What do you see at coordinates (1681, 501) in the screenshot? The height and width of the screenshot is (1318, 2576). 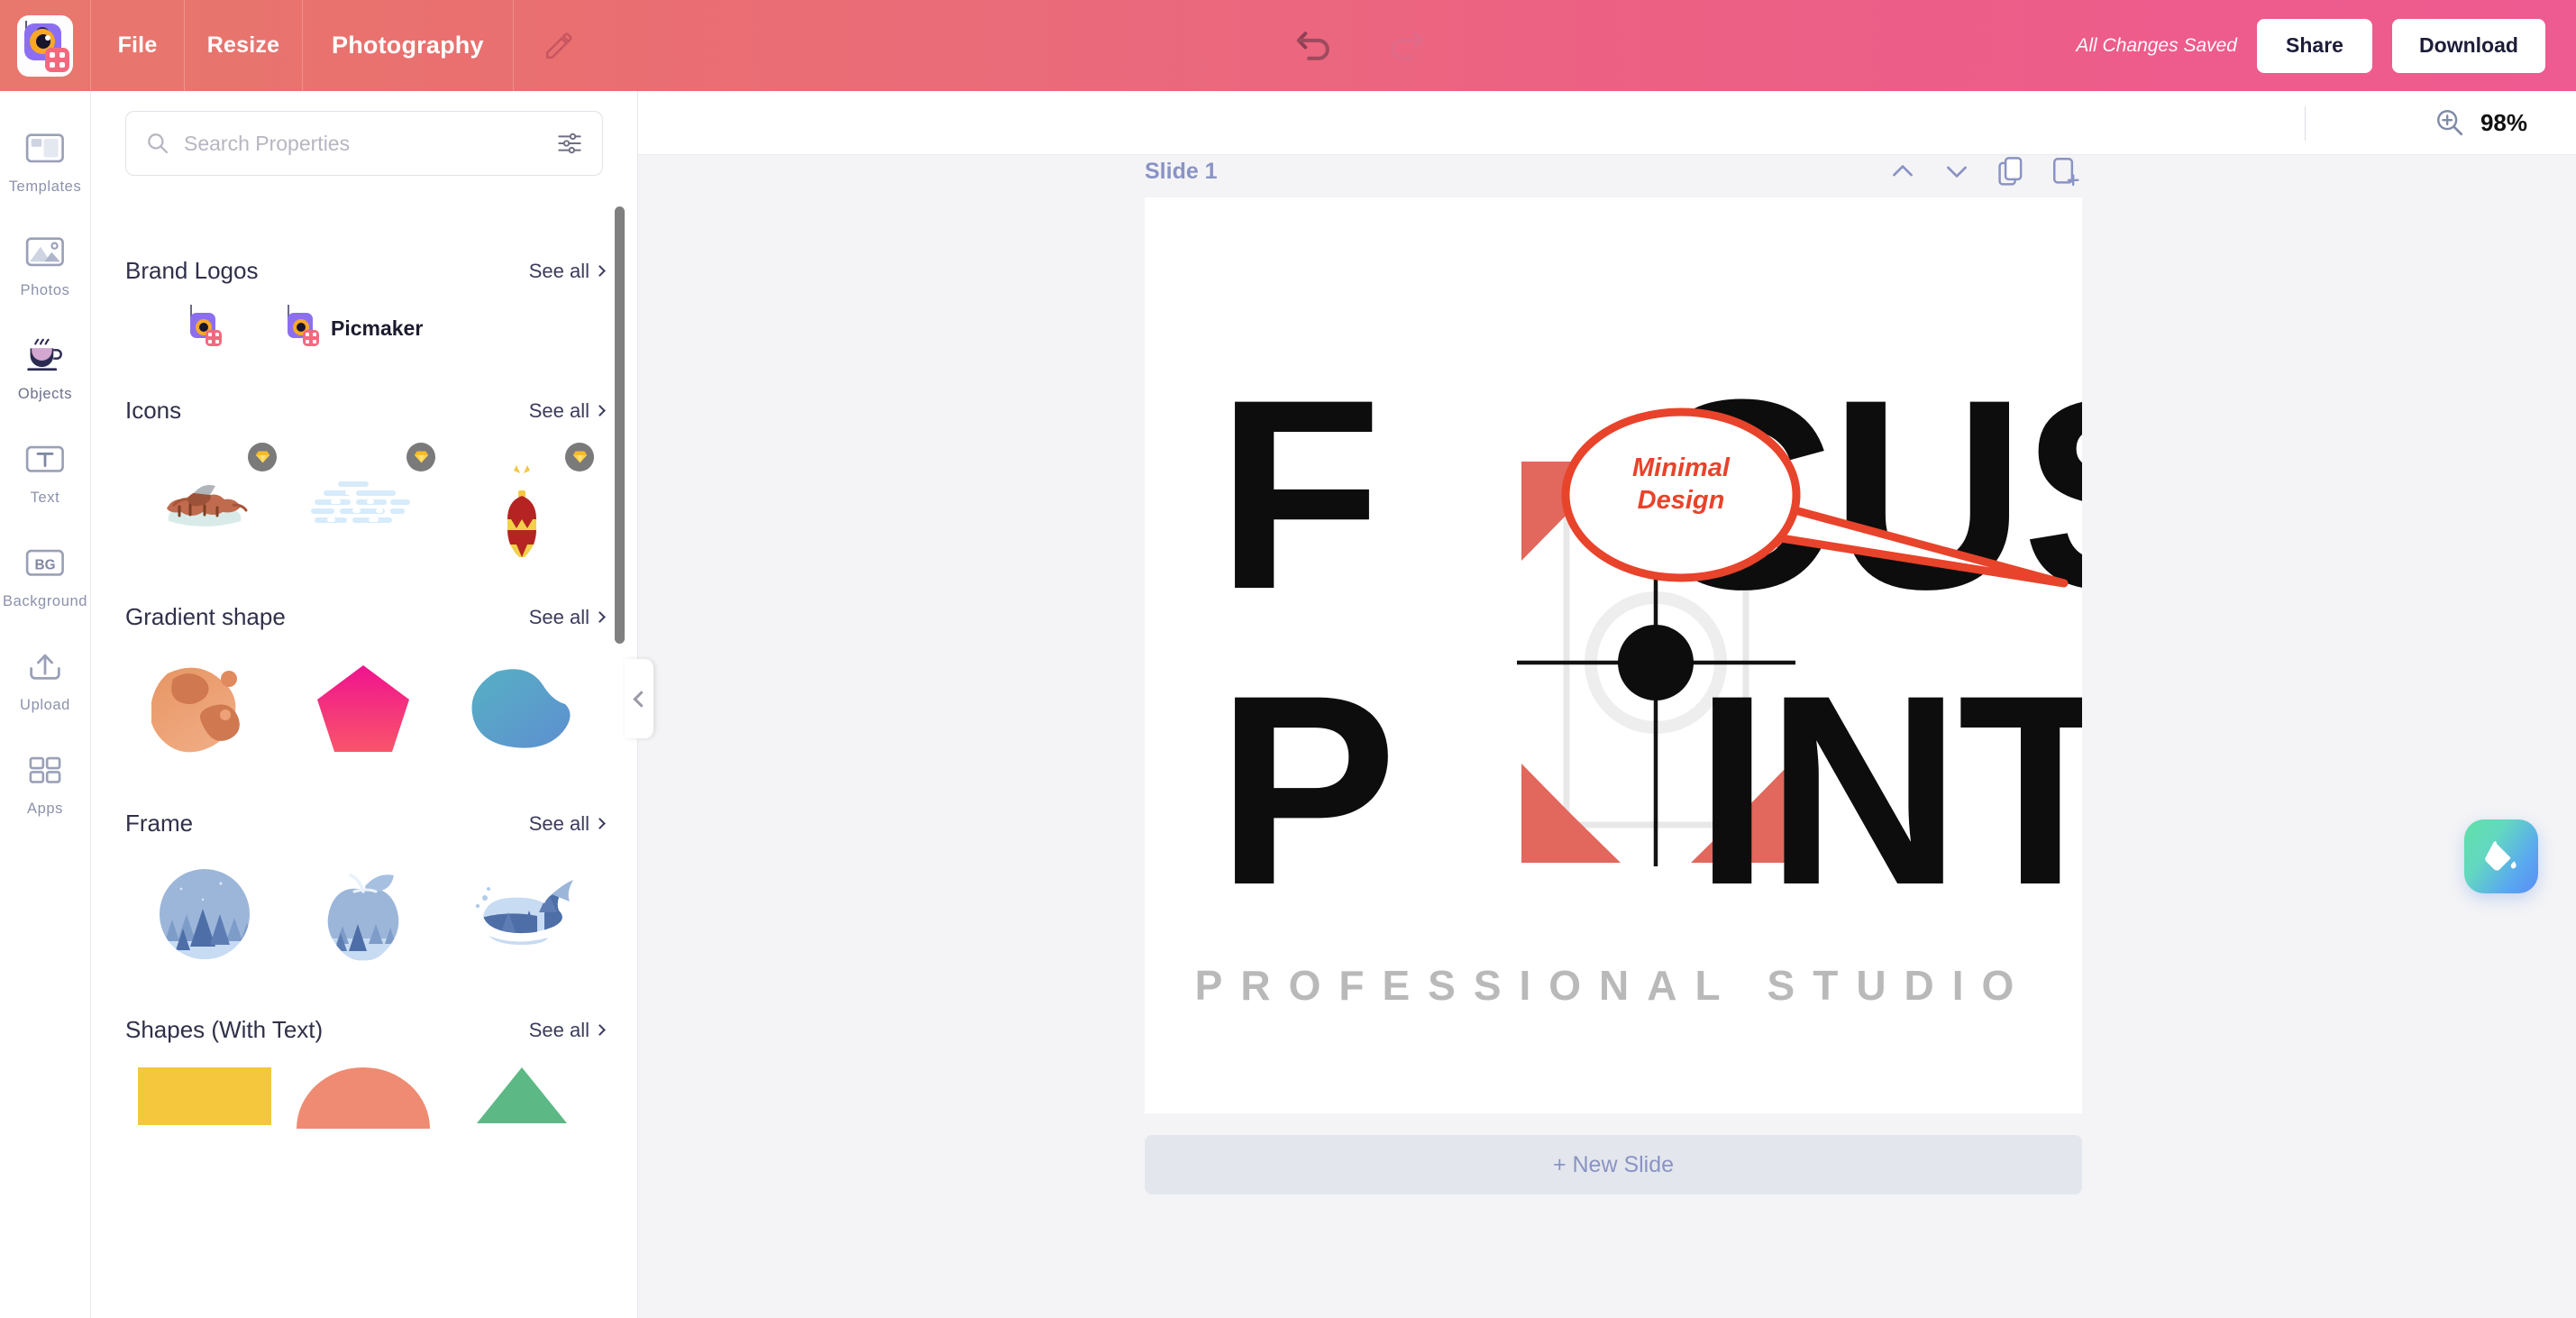 I see `callout-line2: Design` at bounding box center [1681, 501].